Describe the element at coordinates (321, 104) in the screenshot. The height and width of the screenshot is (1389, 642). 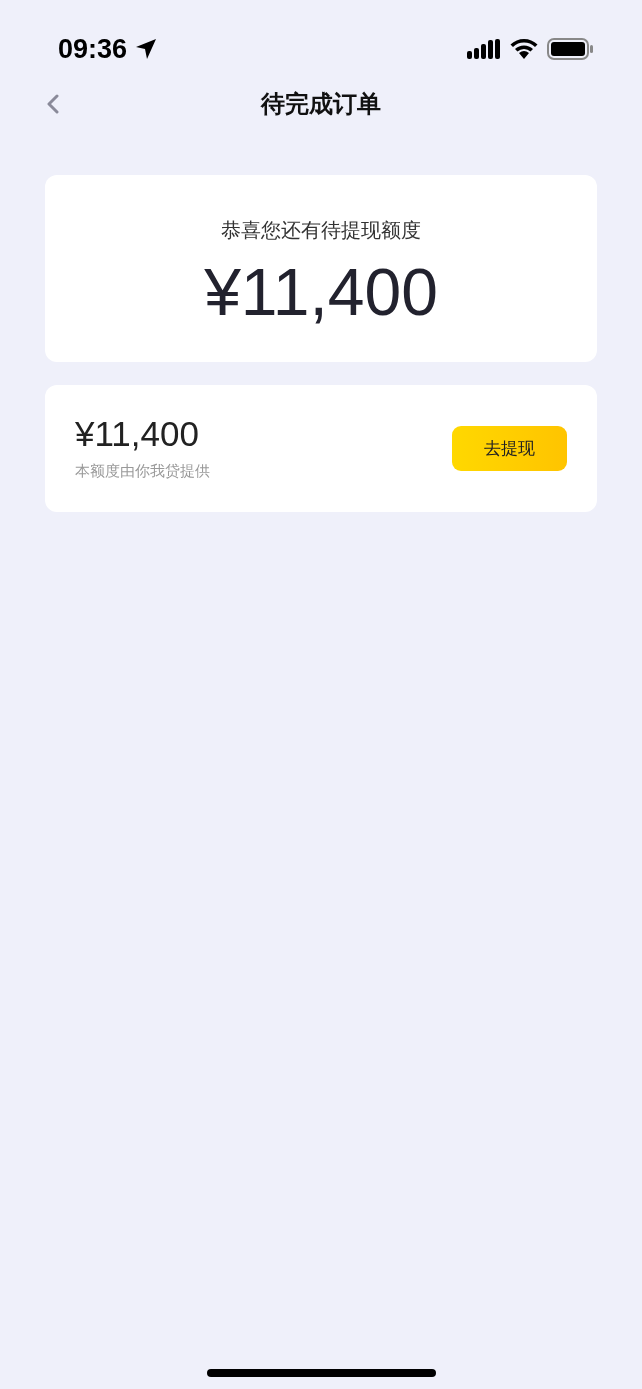
I see `page-title: 待完成订单` at that location.